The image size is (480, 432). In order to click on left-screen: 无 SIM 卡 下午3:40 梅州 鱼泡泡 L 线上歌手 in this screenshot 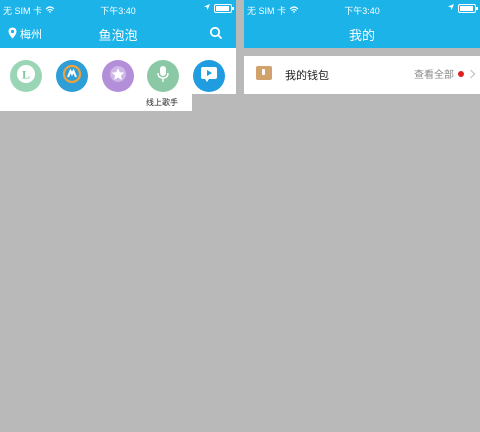, I will do `click(118, 55)`.